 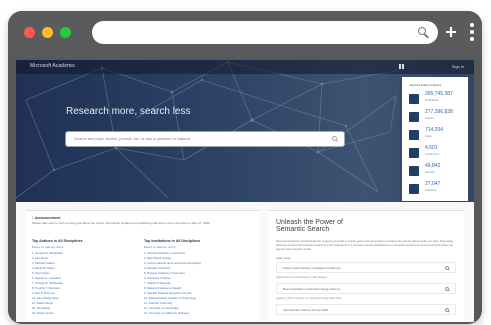 What do you see at coordinates (431, 148) in the screenshot?
I see `stat-value: 4,501` at bounding box center [431, 148].